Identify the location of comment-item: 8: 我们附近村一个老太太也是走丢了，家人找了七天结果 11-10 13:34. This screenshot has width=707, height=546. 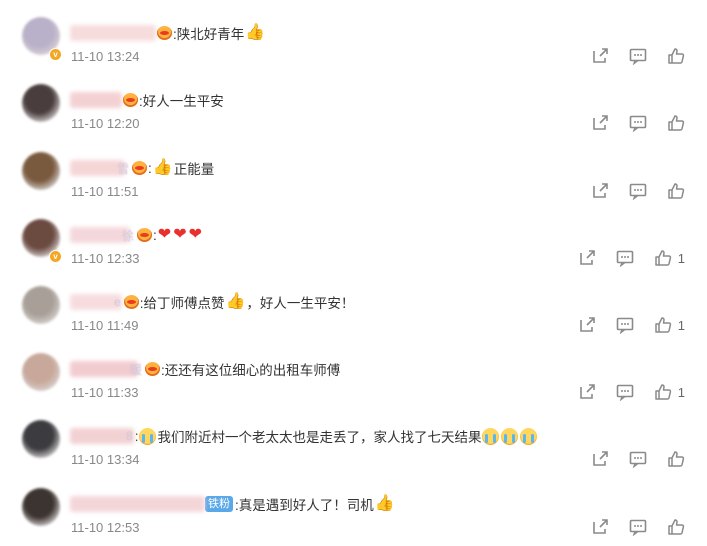
(353, 441).